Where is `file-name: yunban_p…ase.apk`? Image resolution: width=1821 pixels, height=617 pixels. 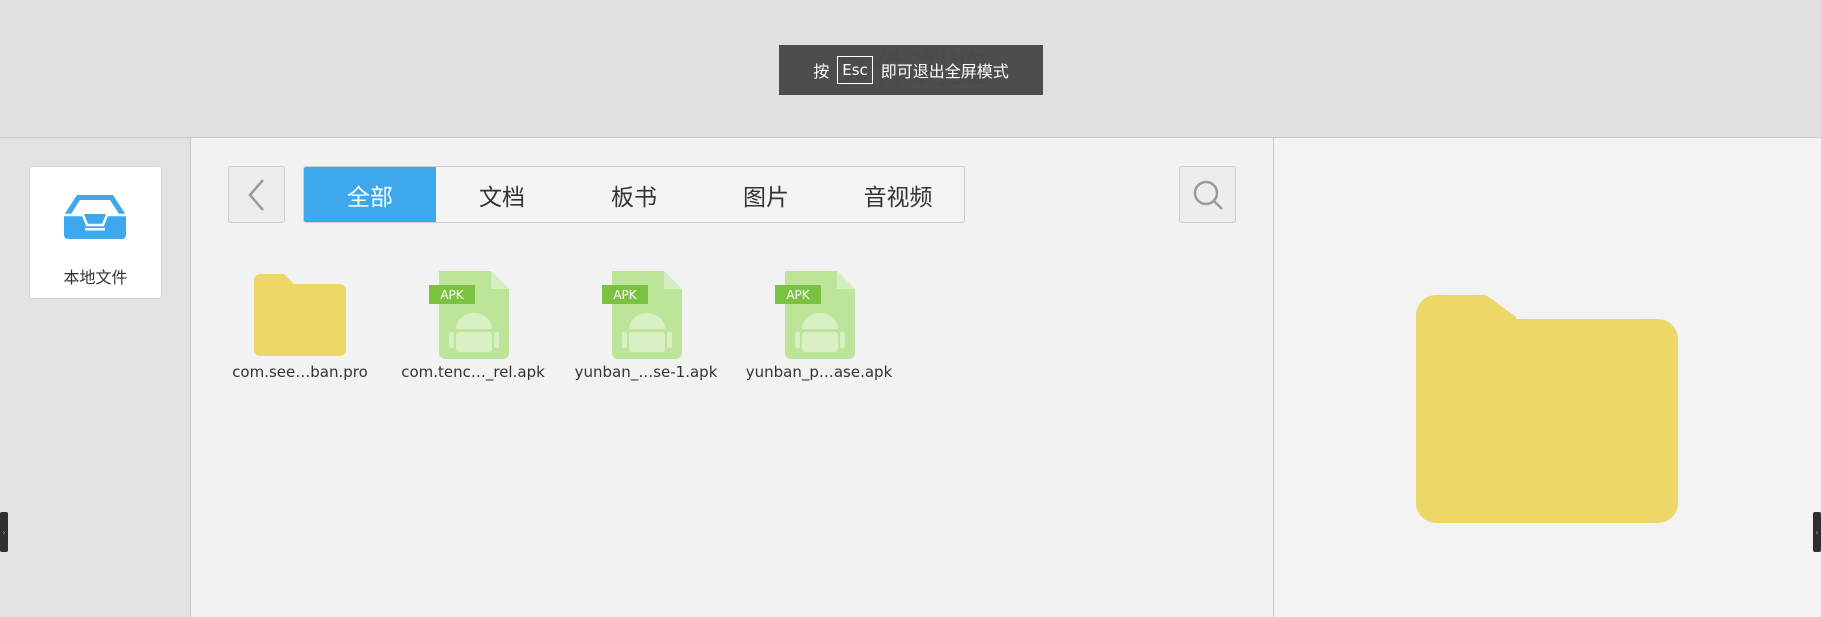 file-name: yunban_p…ase.apk is located at coordinates (819, 372).